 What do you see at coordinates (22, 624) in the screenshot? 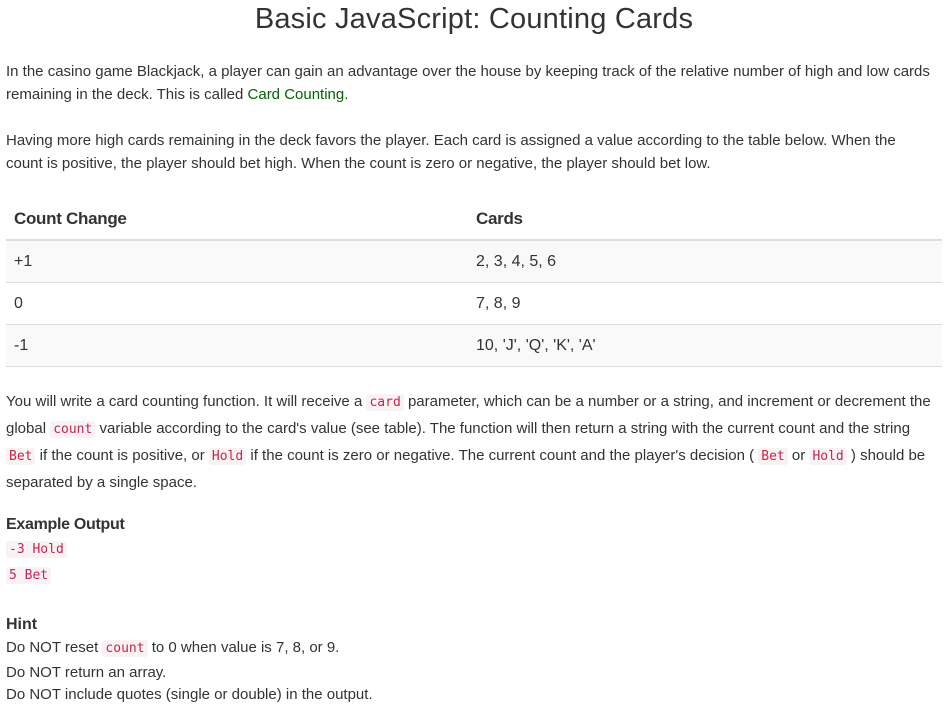
I see `hint-heading: Hint` at bounding box center [22, 624].